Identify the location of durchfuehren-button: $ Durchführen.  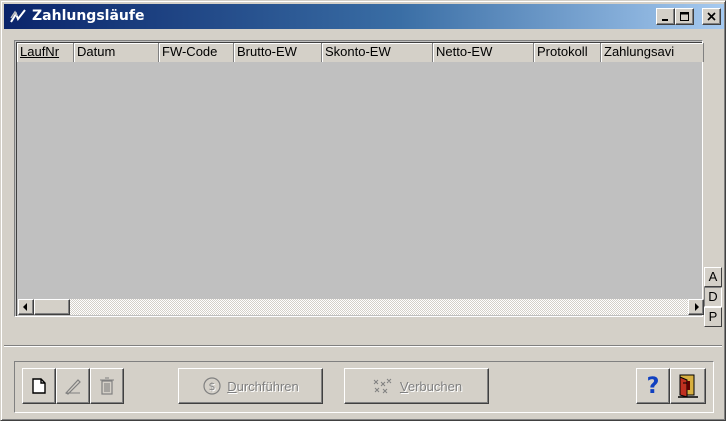
(250, 386).